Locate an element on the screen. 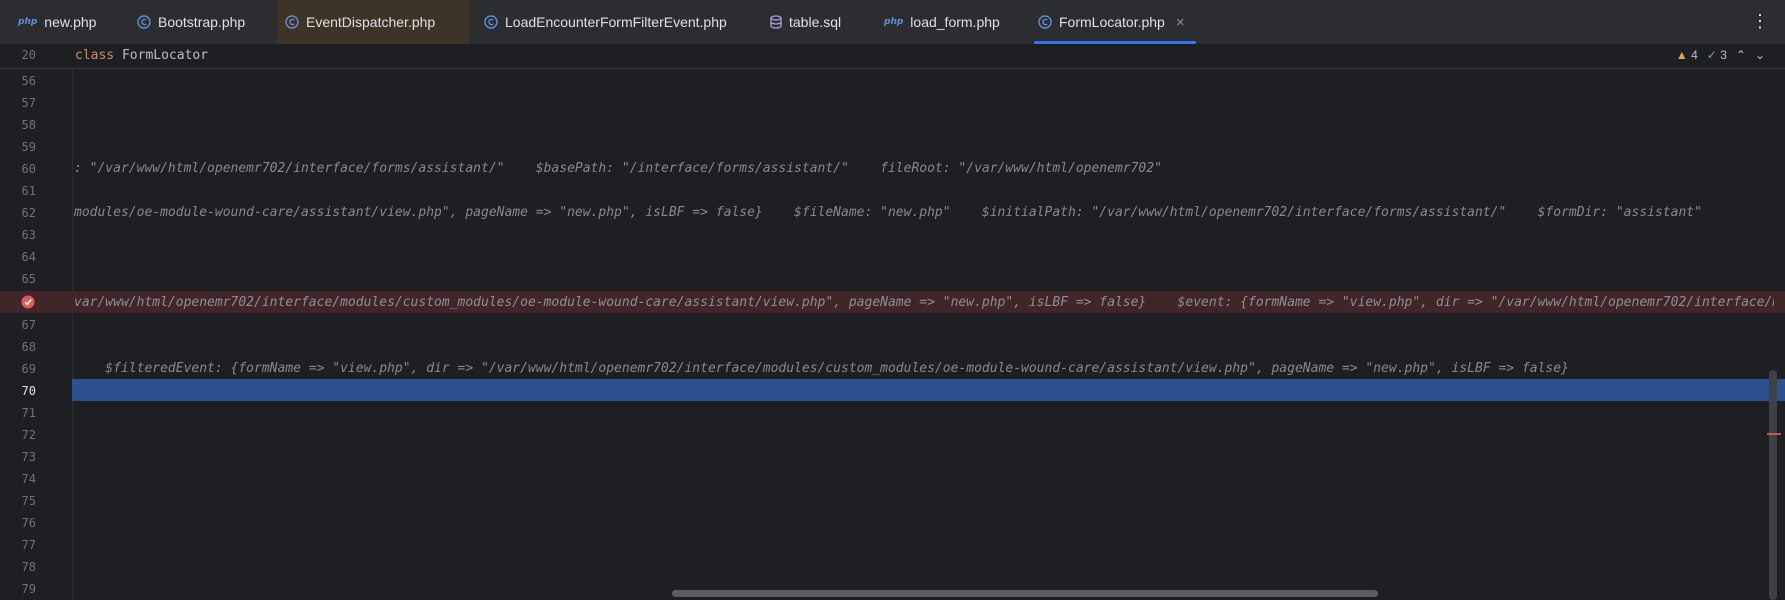 Image resolution: width=1785 pixels, height=600 pixels. line-number: 58 is located at coordinates (28, 125).